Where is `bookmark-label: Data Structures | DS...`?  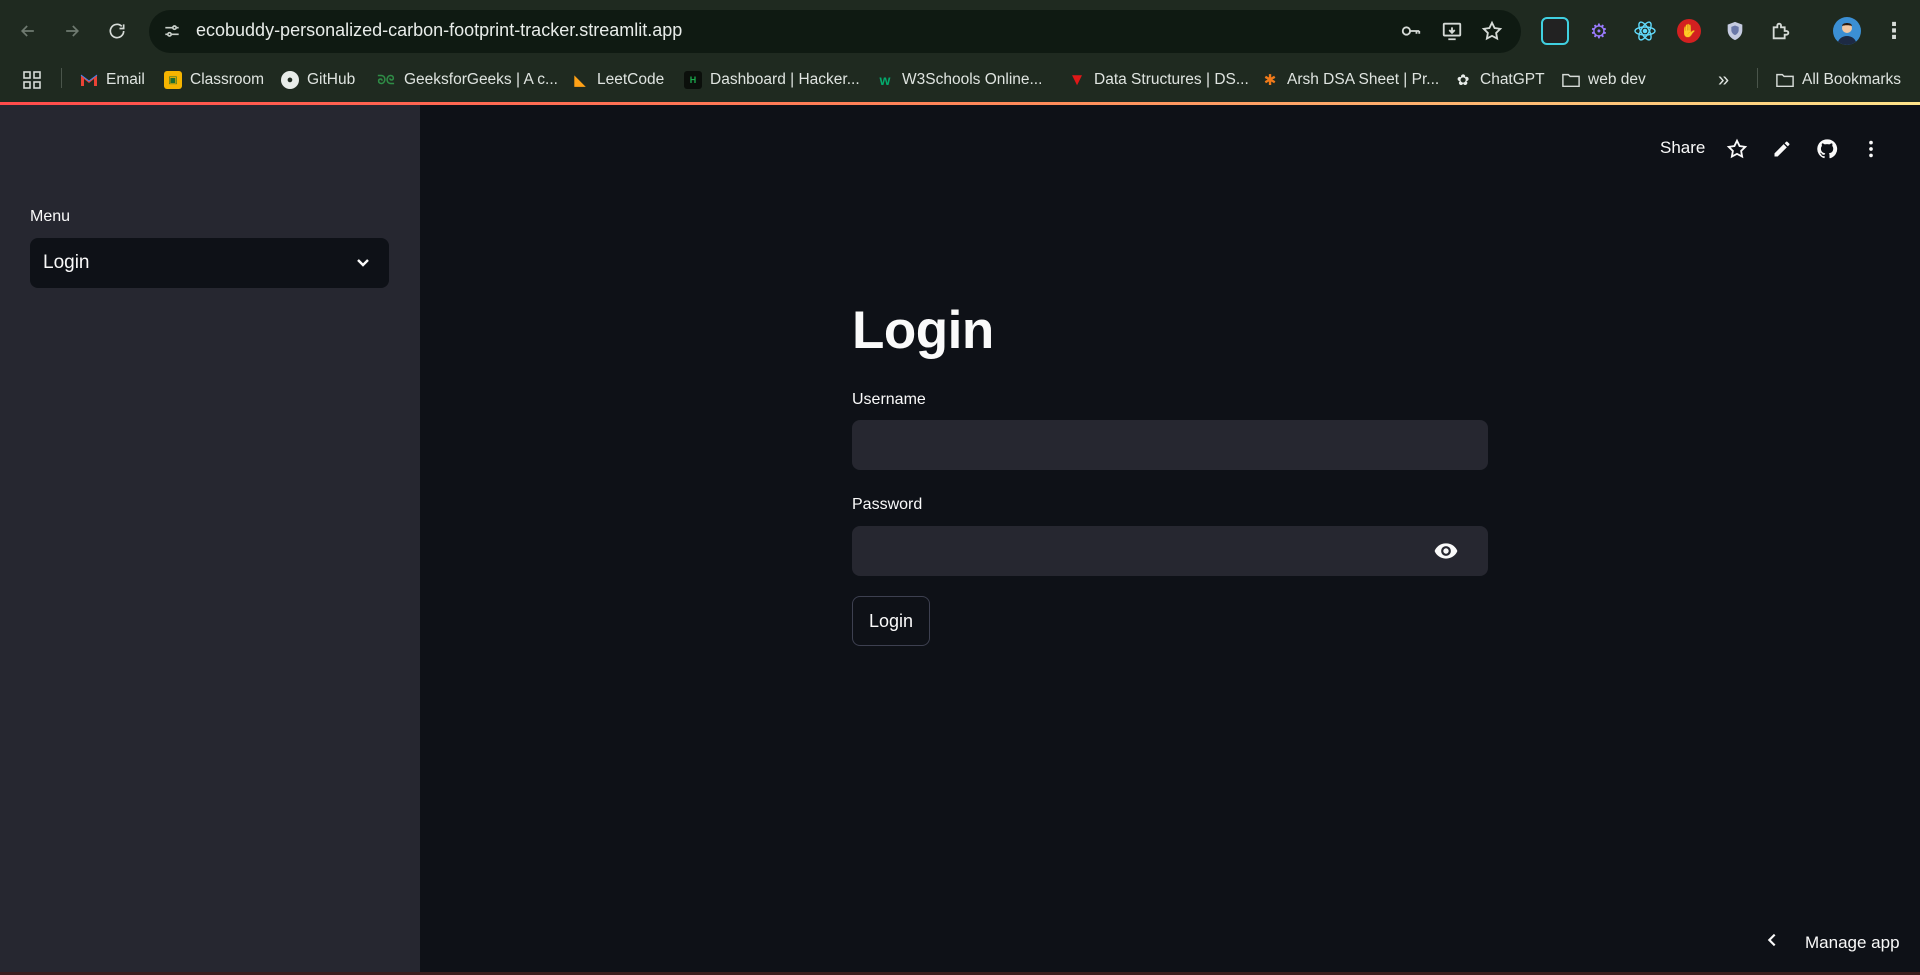
bookmark-label: Data Structures | DS... is located at coordinates (1171, 79).